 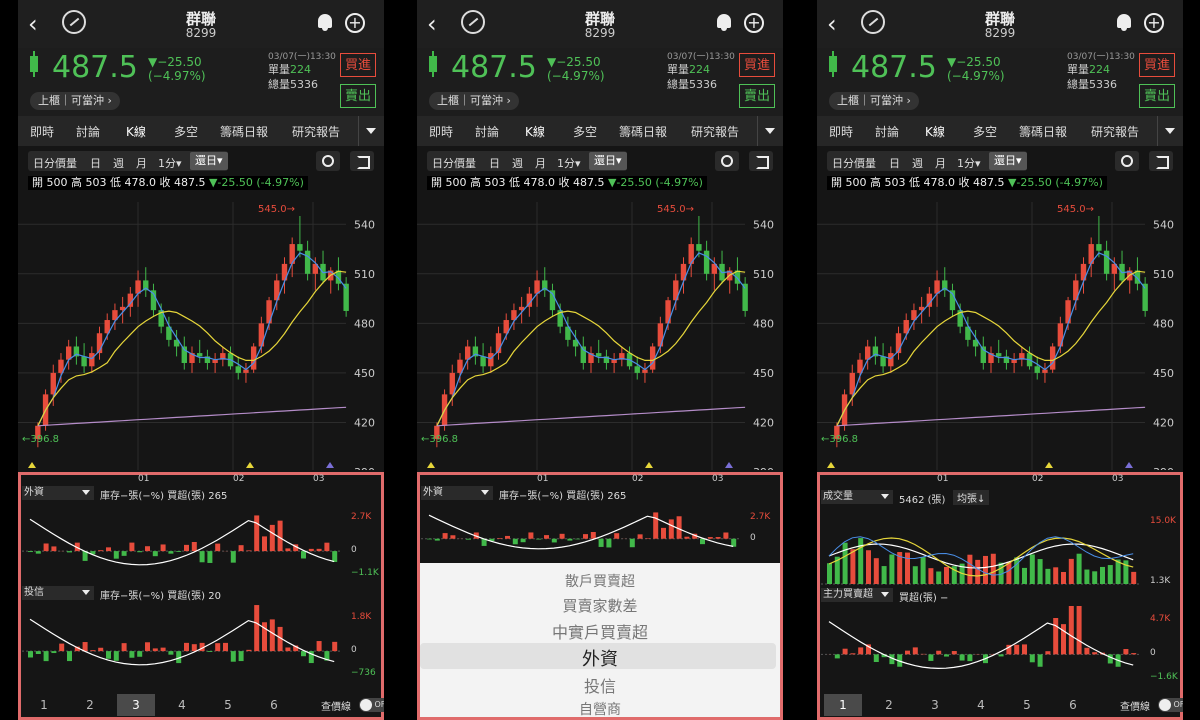 What do you see at coordinates (600, 708) in the screenshot?
I see `picker-option: 自營商` at bounding box center [600, 708].